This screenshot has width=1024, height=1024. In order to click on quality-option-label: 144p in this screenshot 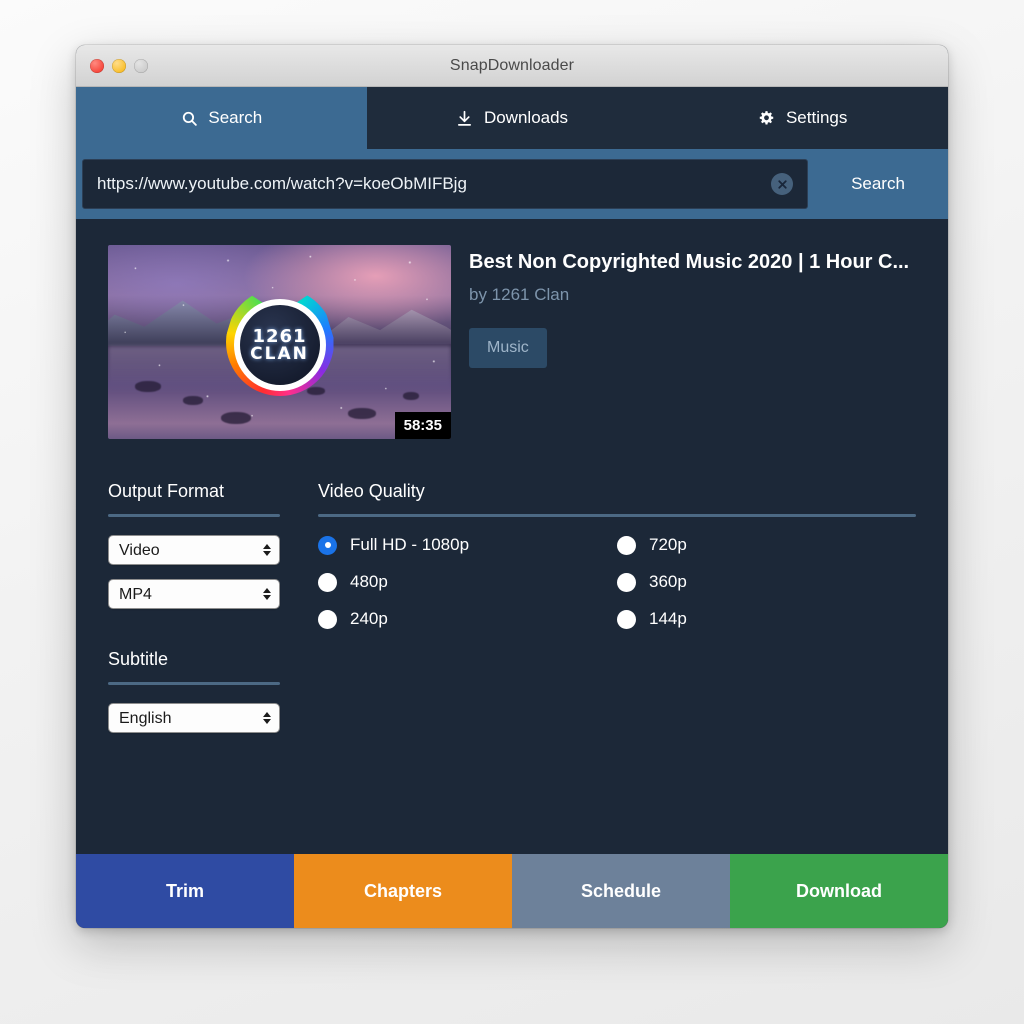, I will do `click(668, 618)`.